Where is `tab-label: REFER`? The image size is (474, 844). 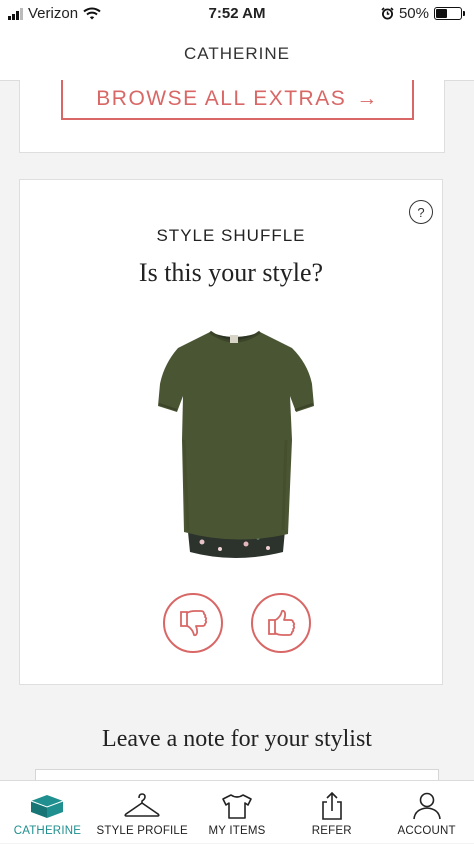 tab-label: REFER is located at coordinates (331, 831).